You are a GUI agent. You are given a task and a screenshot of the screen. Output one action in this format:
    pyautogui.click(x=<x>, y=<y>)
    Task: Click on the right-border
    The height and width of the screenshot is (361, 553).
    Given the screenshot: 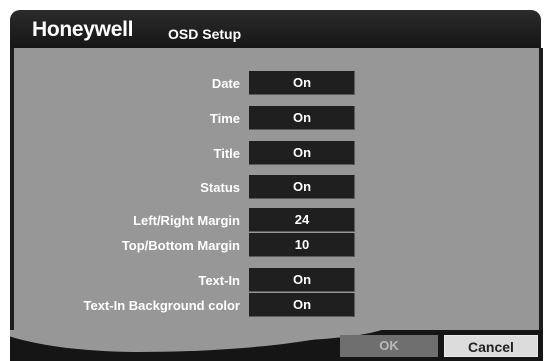 What is the action you would take?
    pyautogui.click(x=541, y=203)
    